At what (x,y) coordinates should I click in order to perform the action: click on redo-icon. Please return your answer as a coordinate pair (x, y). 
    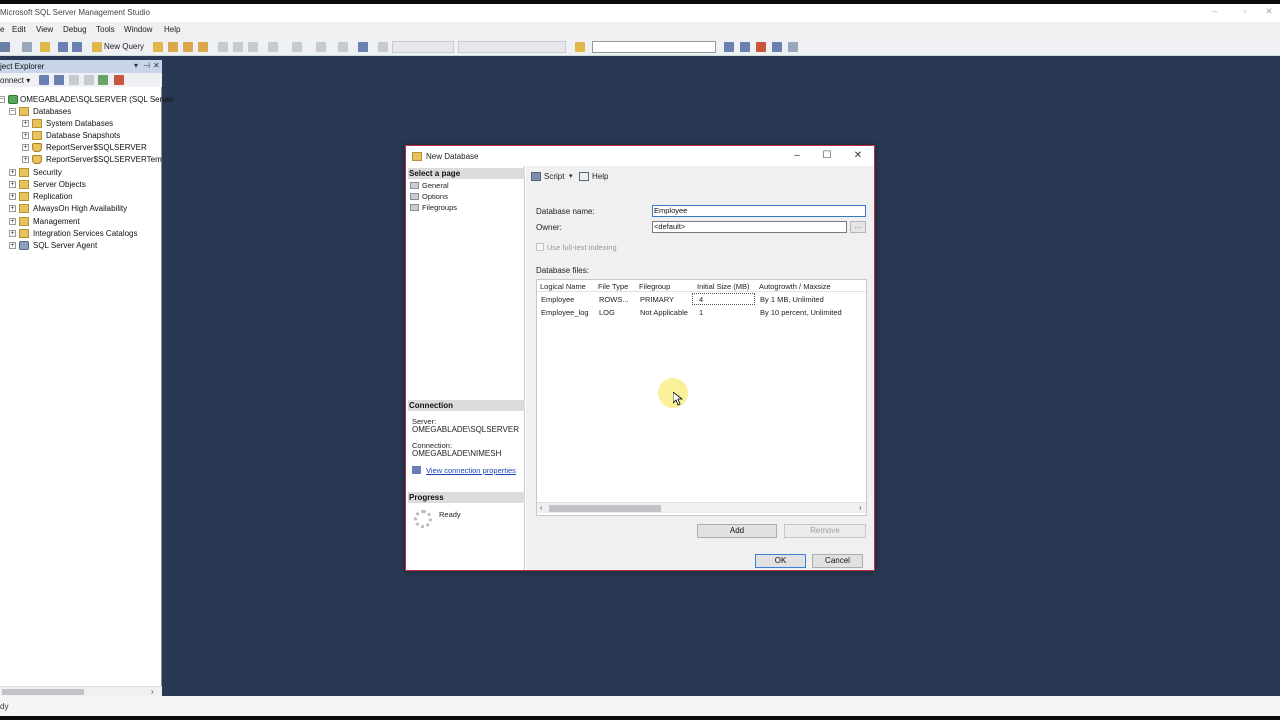
    Looking at the image, I should click on (297, 47).